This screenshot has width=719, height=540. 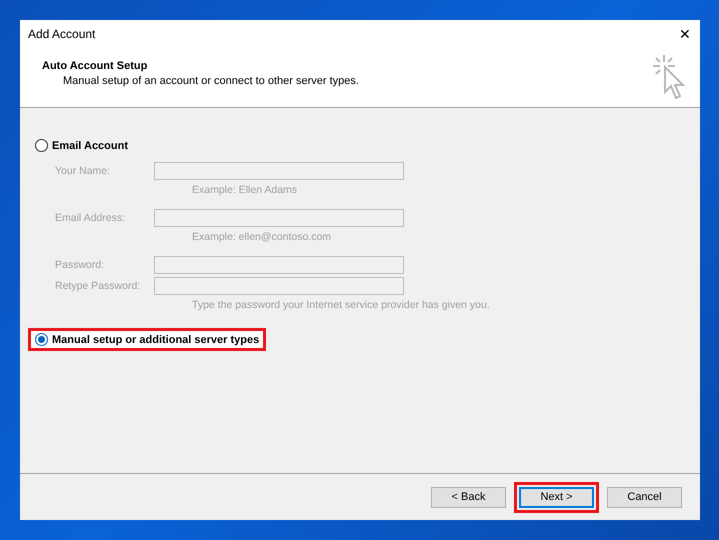 I want to click on field-label: Your Name:, so click(x=83, y=171).